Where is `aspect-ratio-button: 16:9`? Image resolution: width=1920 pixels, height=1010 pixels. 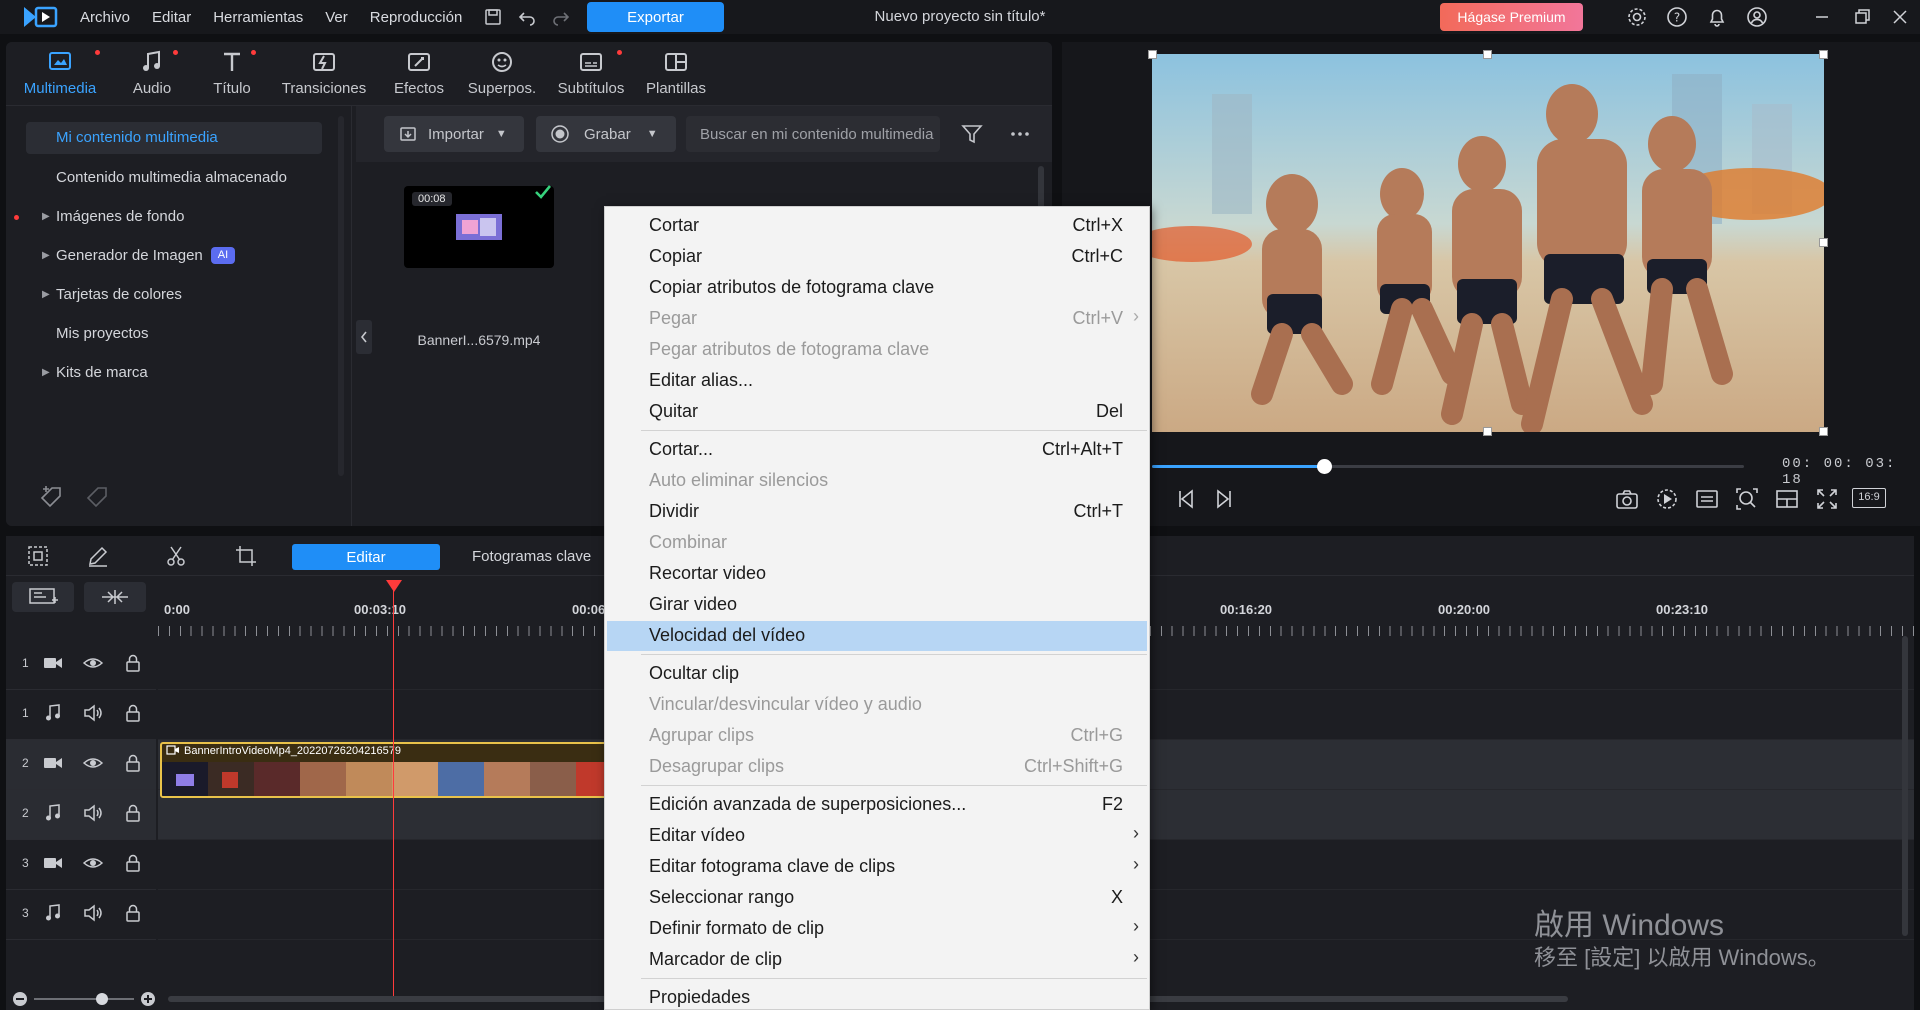
aspect-ratio-button: 16:9 is located at coordinates (1869, 498).